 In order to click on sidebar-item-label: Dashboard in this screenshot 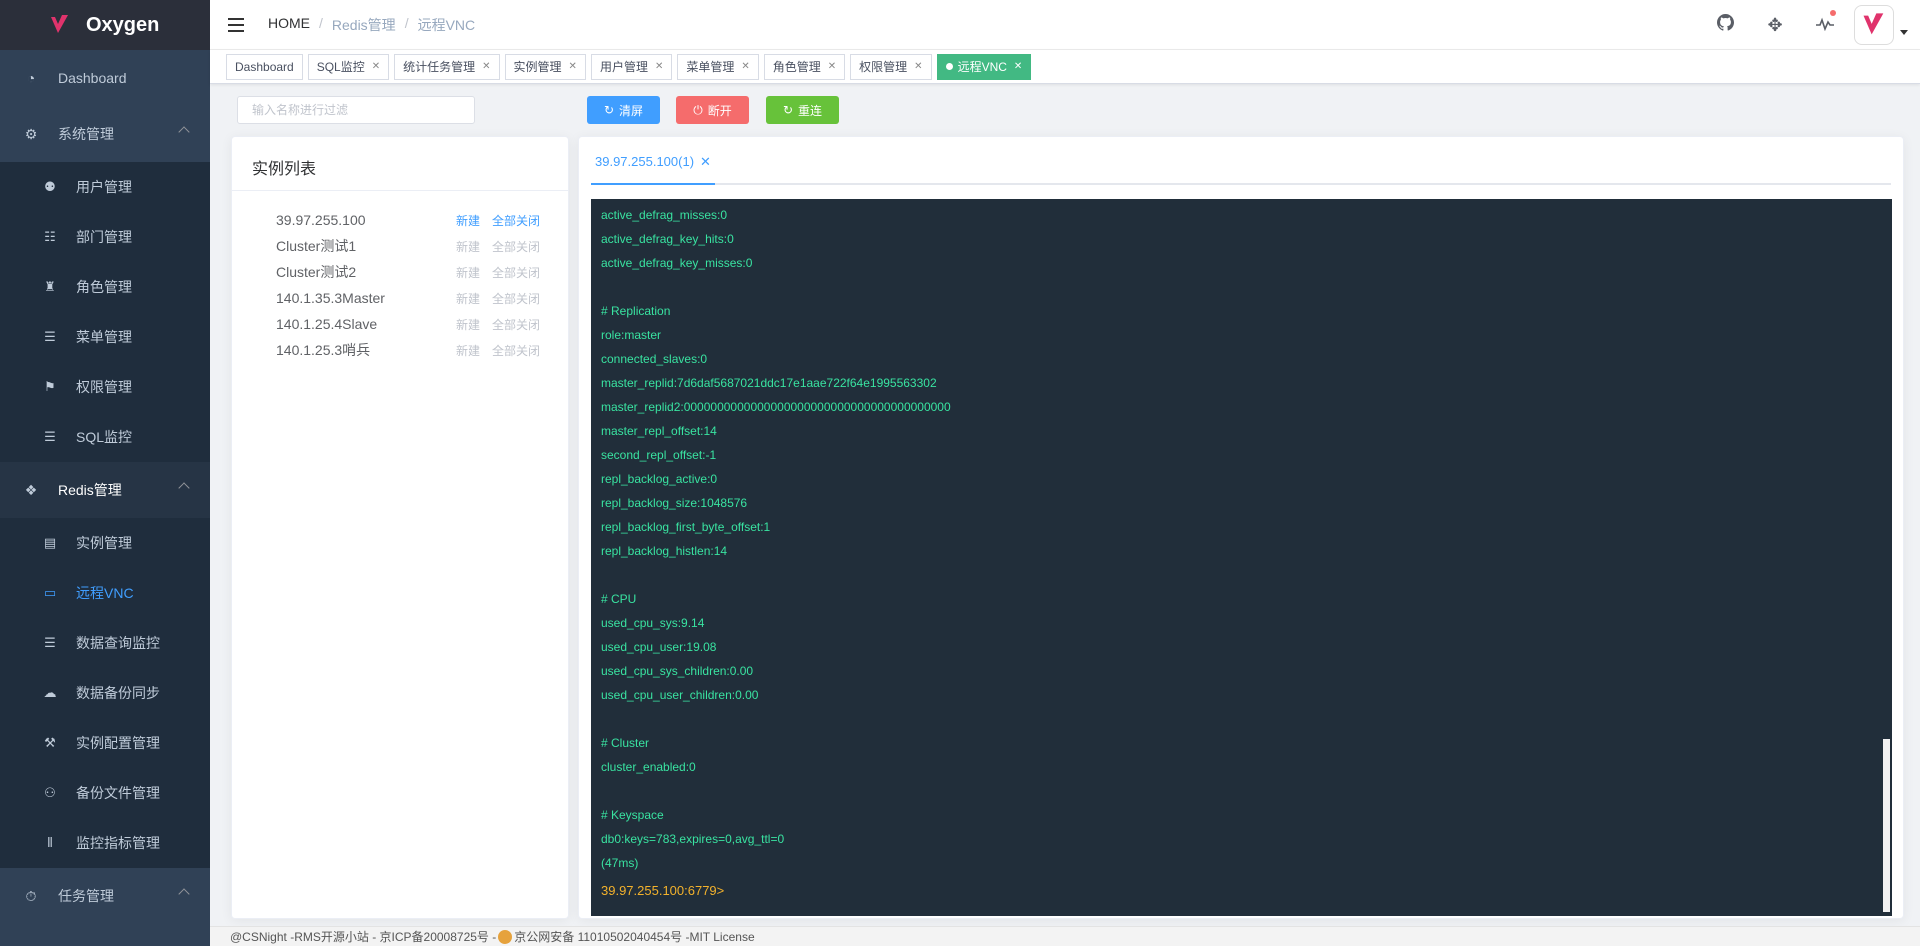, I will do `click(92, 78)`.